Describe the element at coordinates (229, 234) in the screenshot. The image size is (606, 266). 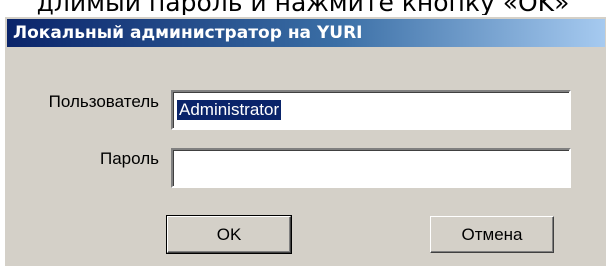
I see `ok-button: OK` at that location.